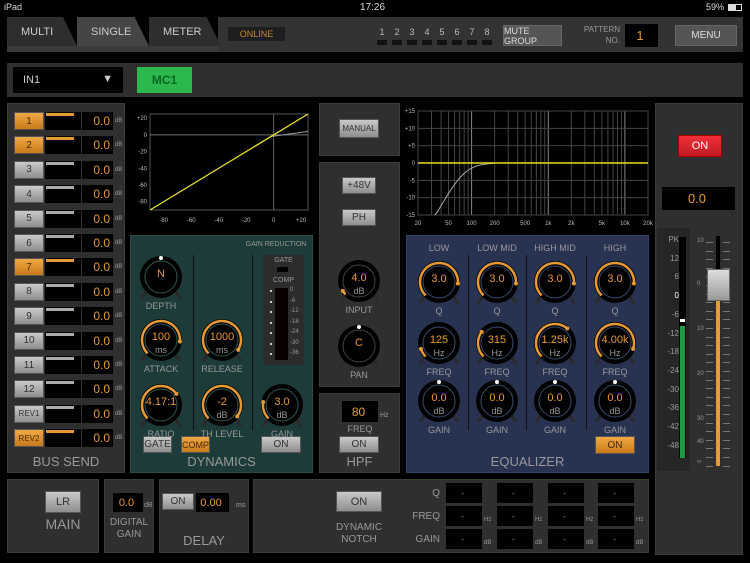 The image size is (750, 563). I want to click on delay-value: 0.00, so click(212, 502).